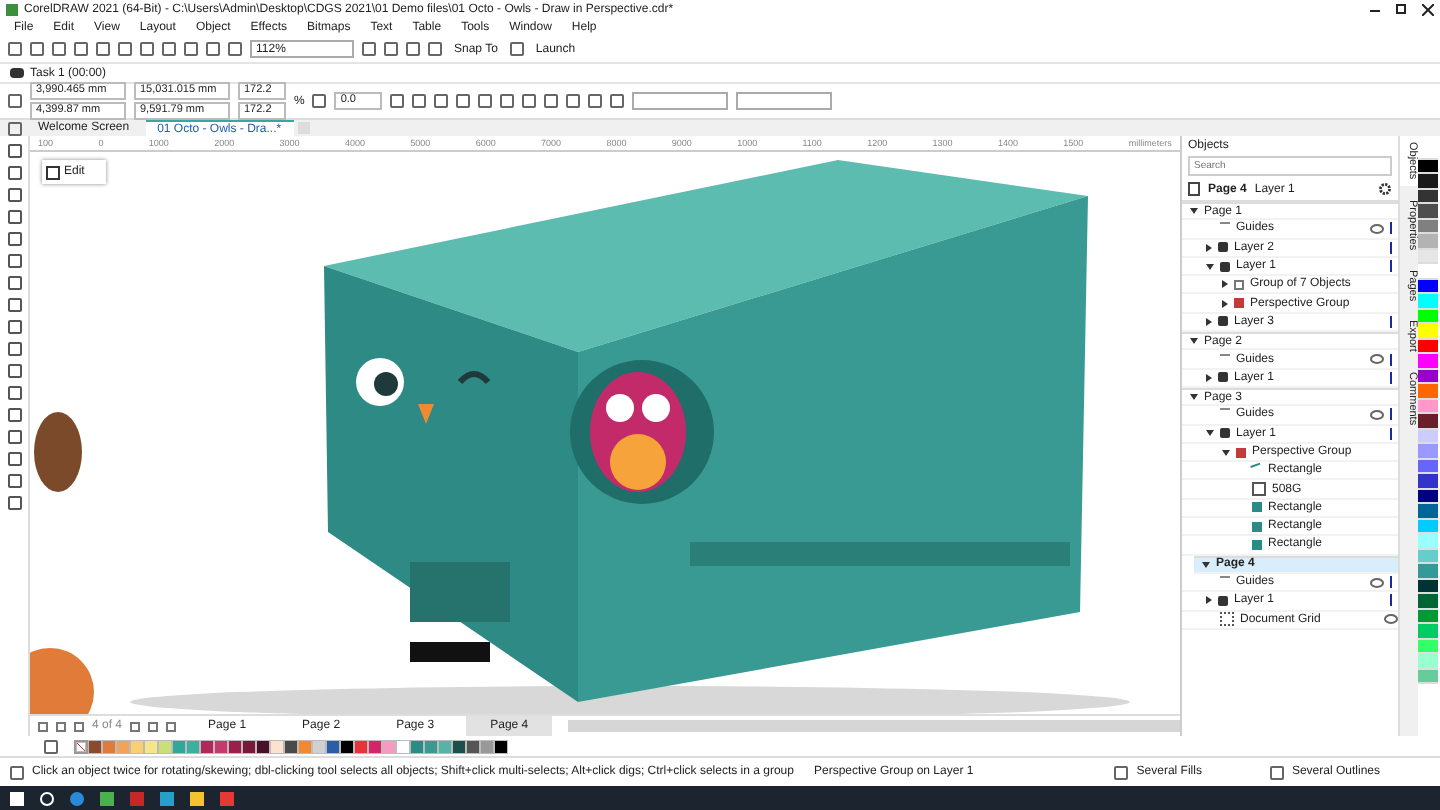 The width and height of the screenshot is (1440, 810). Describe the element at coordinates (77, 798) in the screenshot. I see `browser-icon` at that location.